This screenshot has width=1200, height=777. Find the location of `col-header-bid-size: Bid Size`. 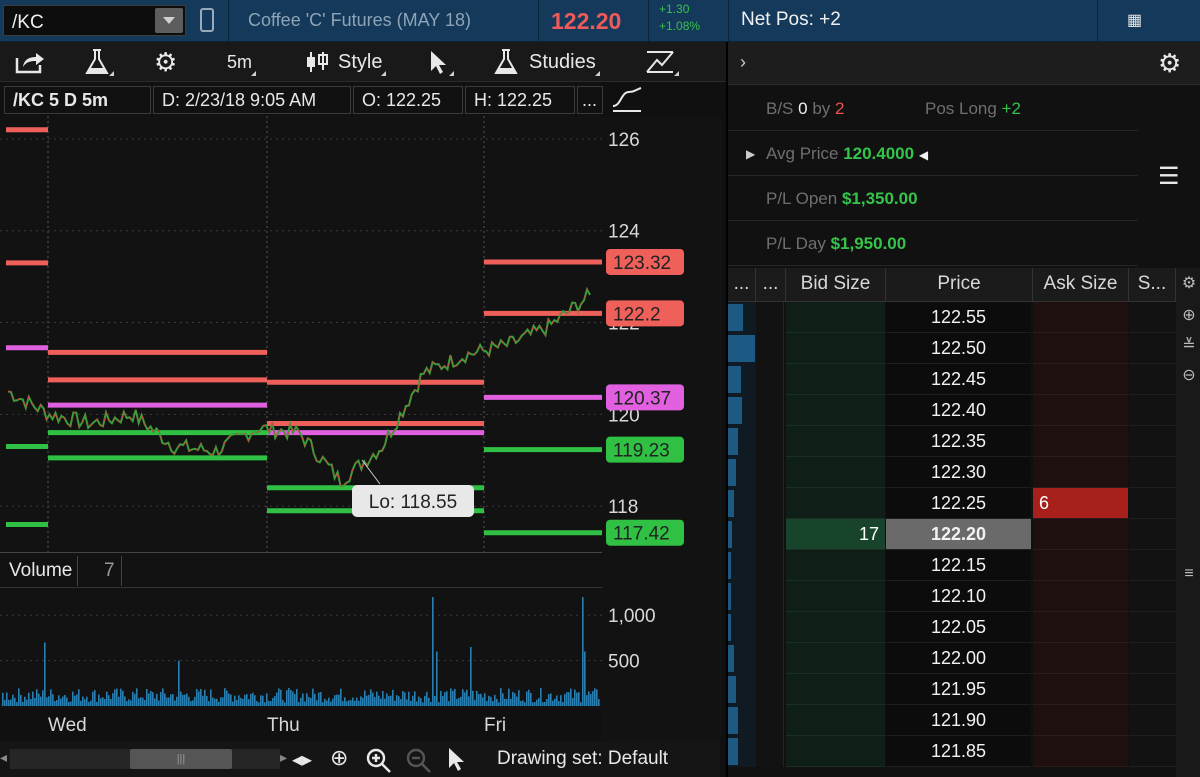

col-header-bid-size: Bid Size is located at coordinates (836, 285).